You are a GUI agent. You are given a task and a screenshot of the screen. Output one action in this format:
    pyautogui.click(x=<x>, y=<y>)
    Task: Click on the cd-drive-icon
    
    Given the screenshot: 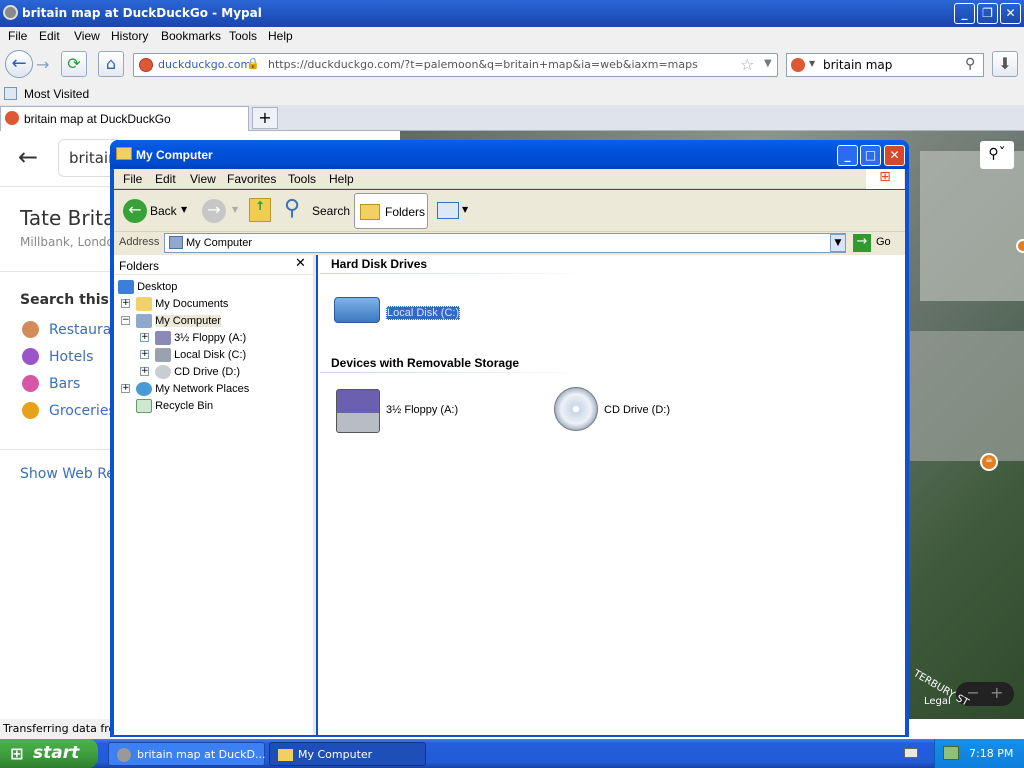 What is the action you would take?
    pyautogui.click(x=163, y=372)
    